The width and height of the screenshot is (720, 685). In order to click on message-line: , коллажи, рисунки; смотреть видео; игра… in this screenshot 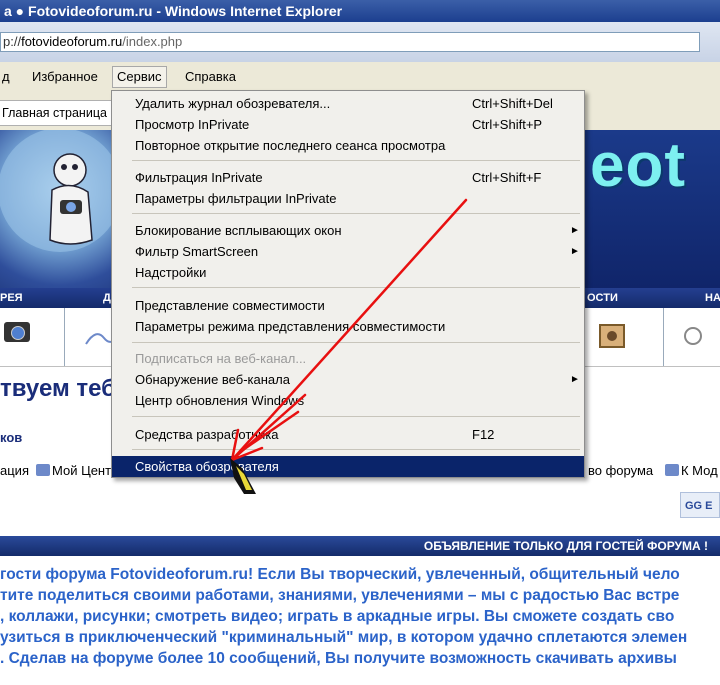, I will do `click(337, 616)`.